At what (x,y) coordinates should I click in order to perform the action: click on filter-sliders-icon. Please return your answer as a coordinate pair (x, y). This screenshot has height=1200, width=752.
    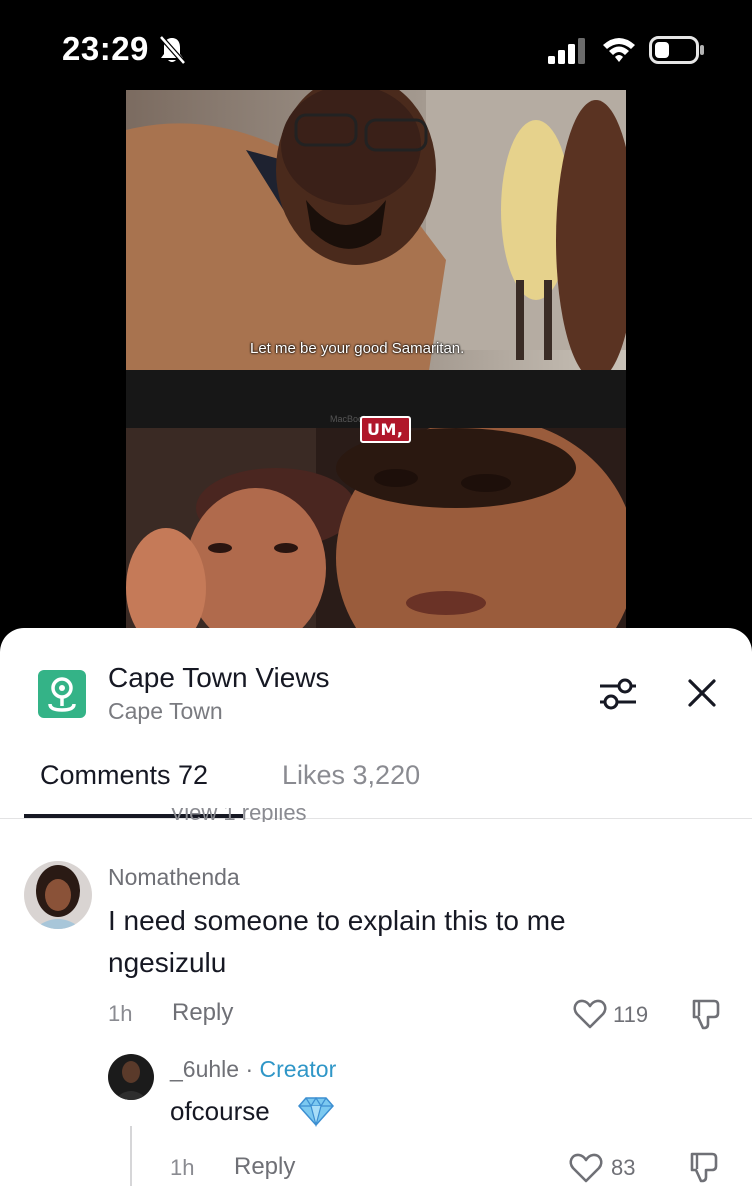
    Looking at the image, I should click on (618, 694).